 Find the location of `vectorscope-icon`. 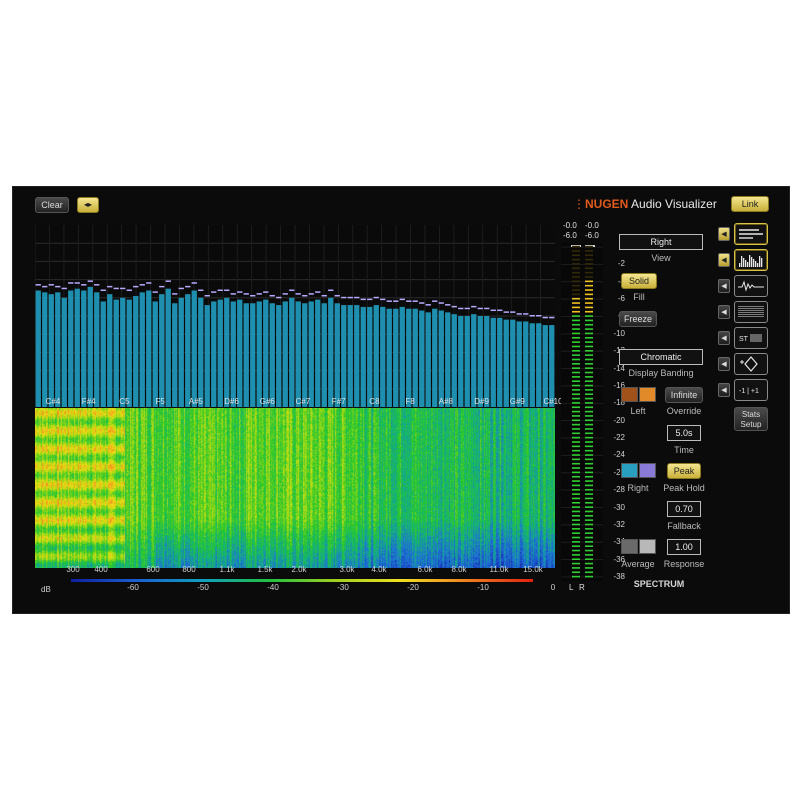

vectorscope-icon is located at coordinates (751, 364).